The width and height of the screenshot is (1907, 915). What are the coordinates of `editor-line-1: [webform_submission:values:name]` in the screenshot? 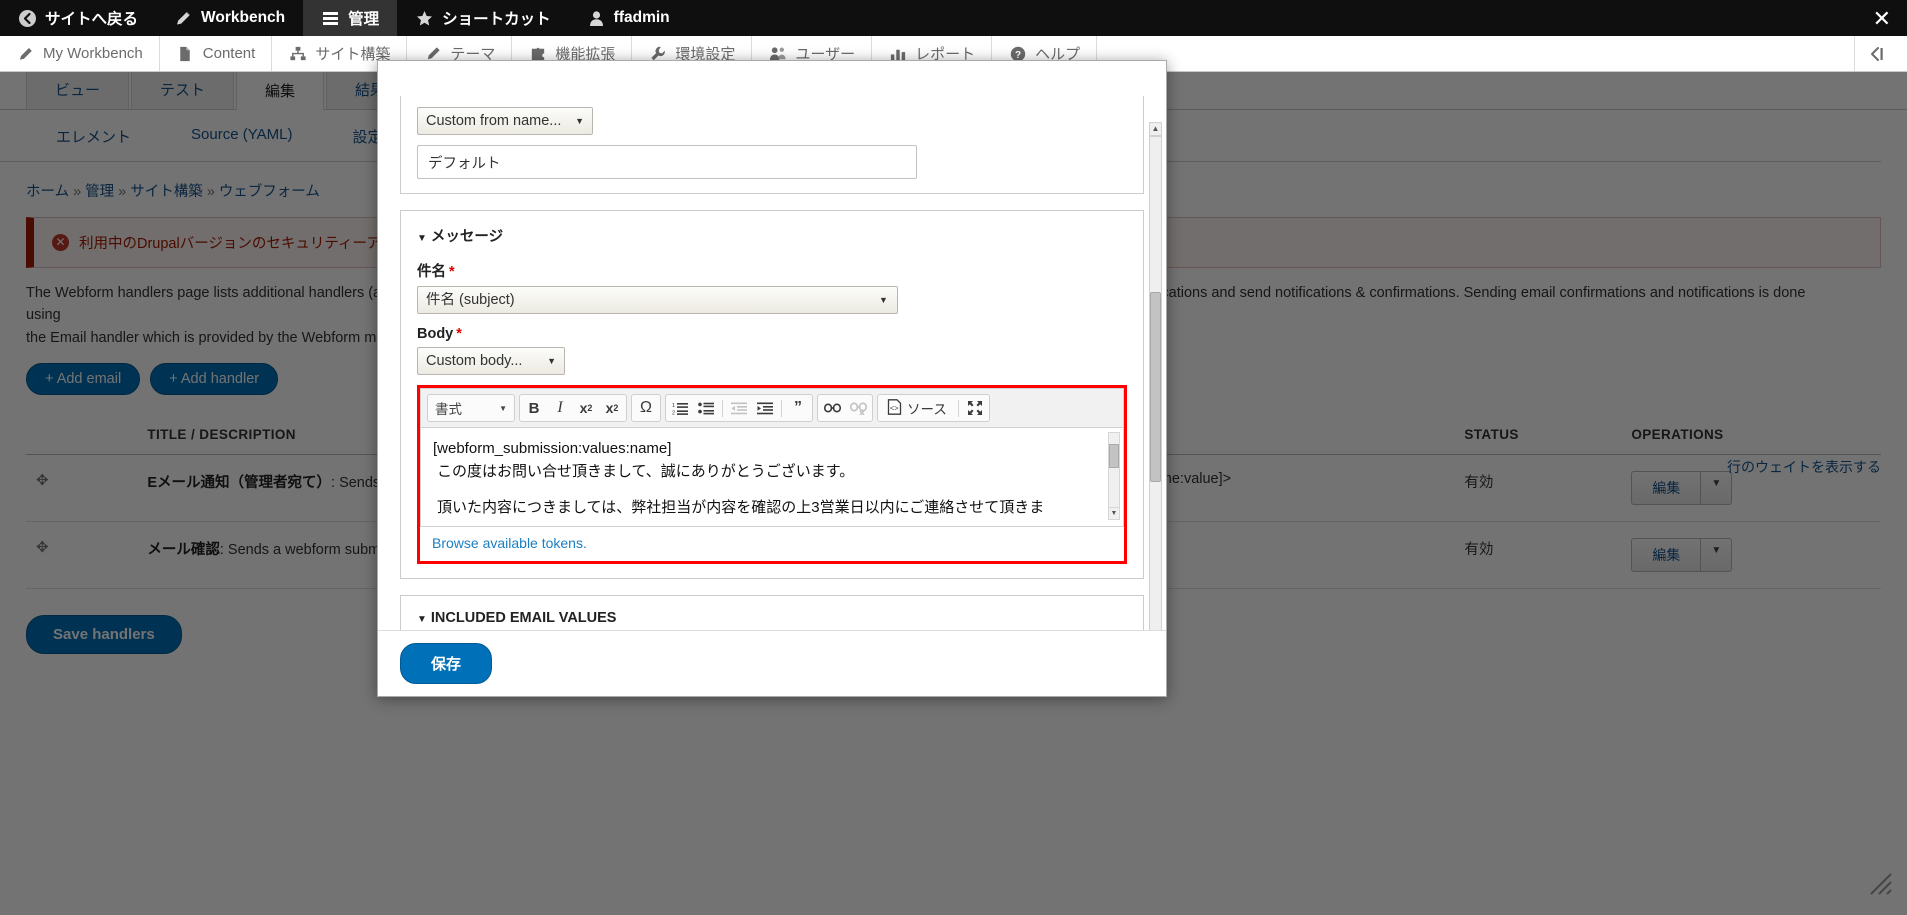 It's located at (552, 448).